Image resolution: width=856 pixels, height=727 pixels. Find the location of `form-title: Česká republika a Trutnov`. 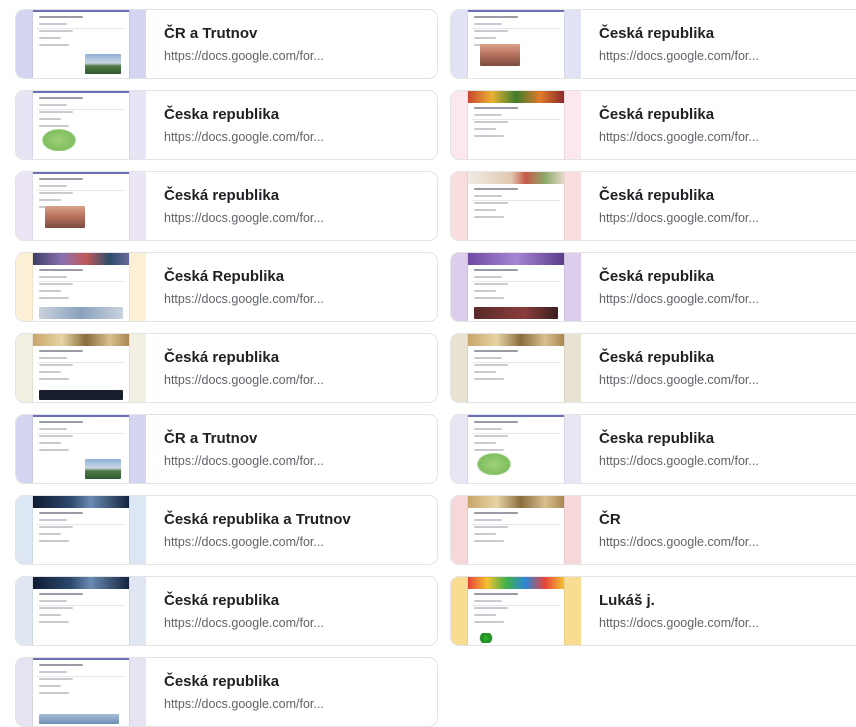

form-title: Česká republika a Trutnov is located at coordinates (257, 519).